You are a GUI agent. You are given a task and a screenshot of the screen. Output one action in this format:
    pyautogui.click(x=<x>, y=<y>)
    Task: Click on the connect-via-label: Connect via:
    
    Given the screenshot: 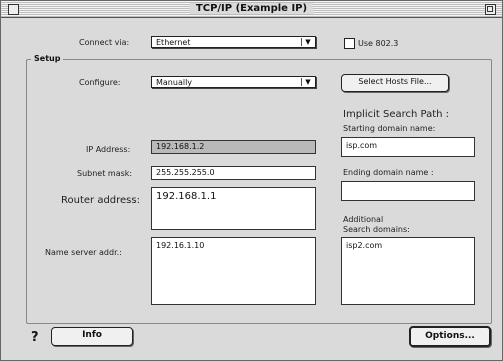 What is the action you would take?
    pyautogui.click(x=104, y=42)
    